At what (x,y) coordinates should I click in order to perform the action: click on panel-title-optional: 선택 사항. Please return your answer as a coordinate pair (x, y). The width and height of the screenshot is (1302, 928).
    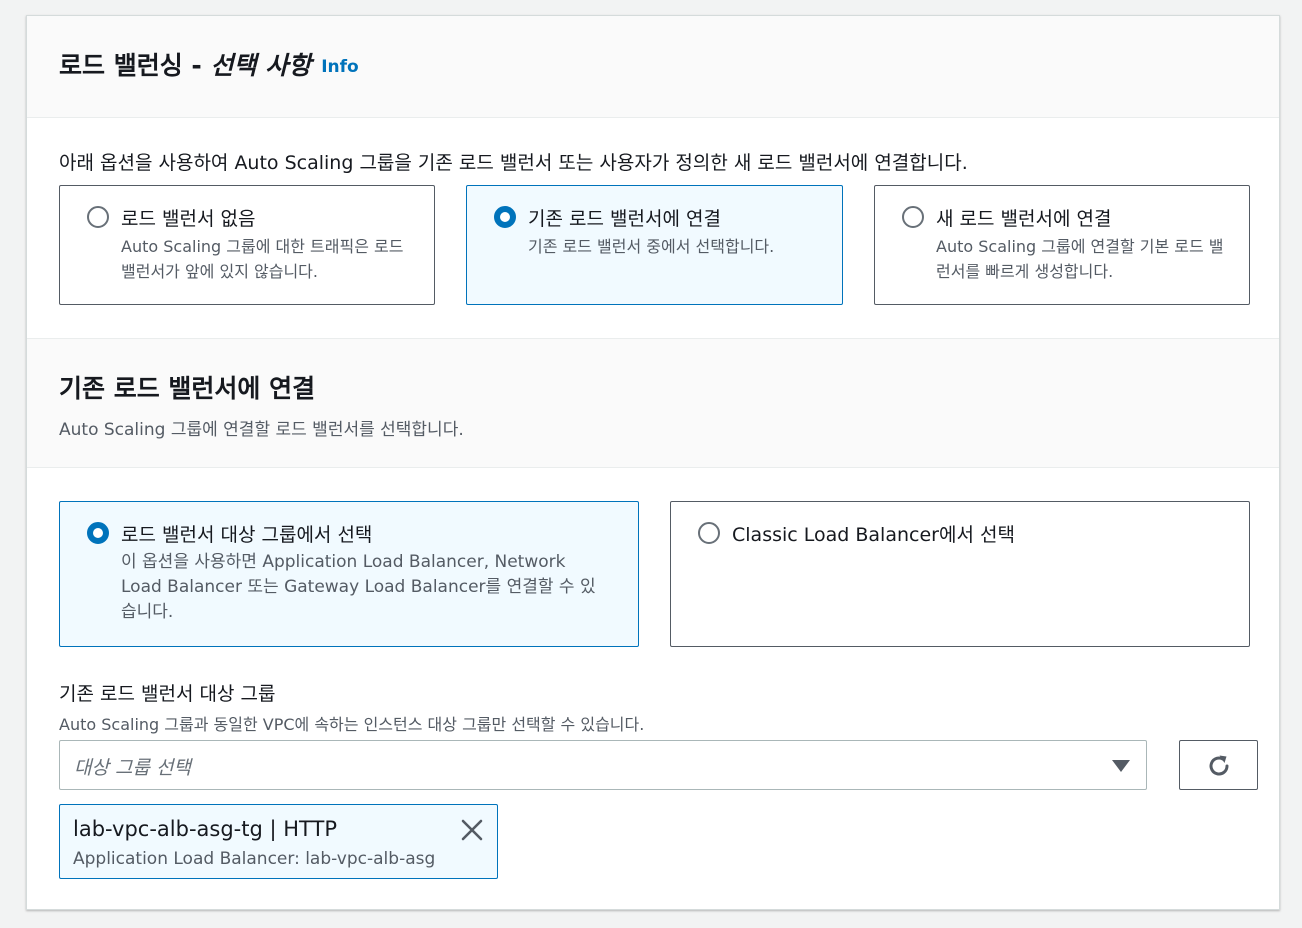
    Looking at the image, I should click on (261, 65).